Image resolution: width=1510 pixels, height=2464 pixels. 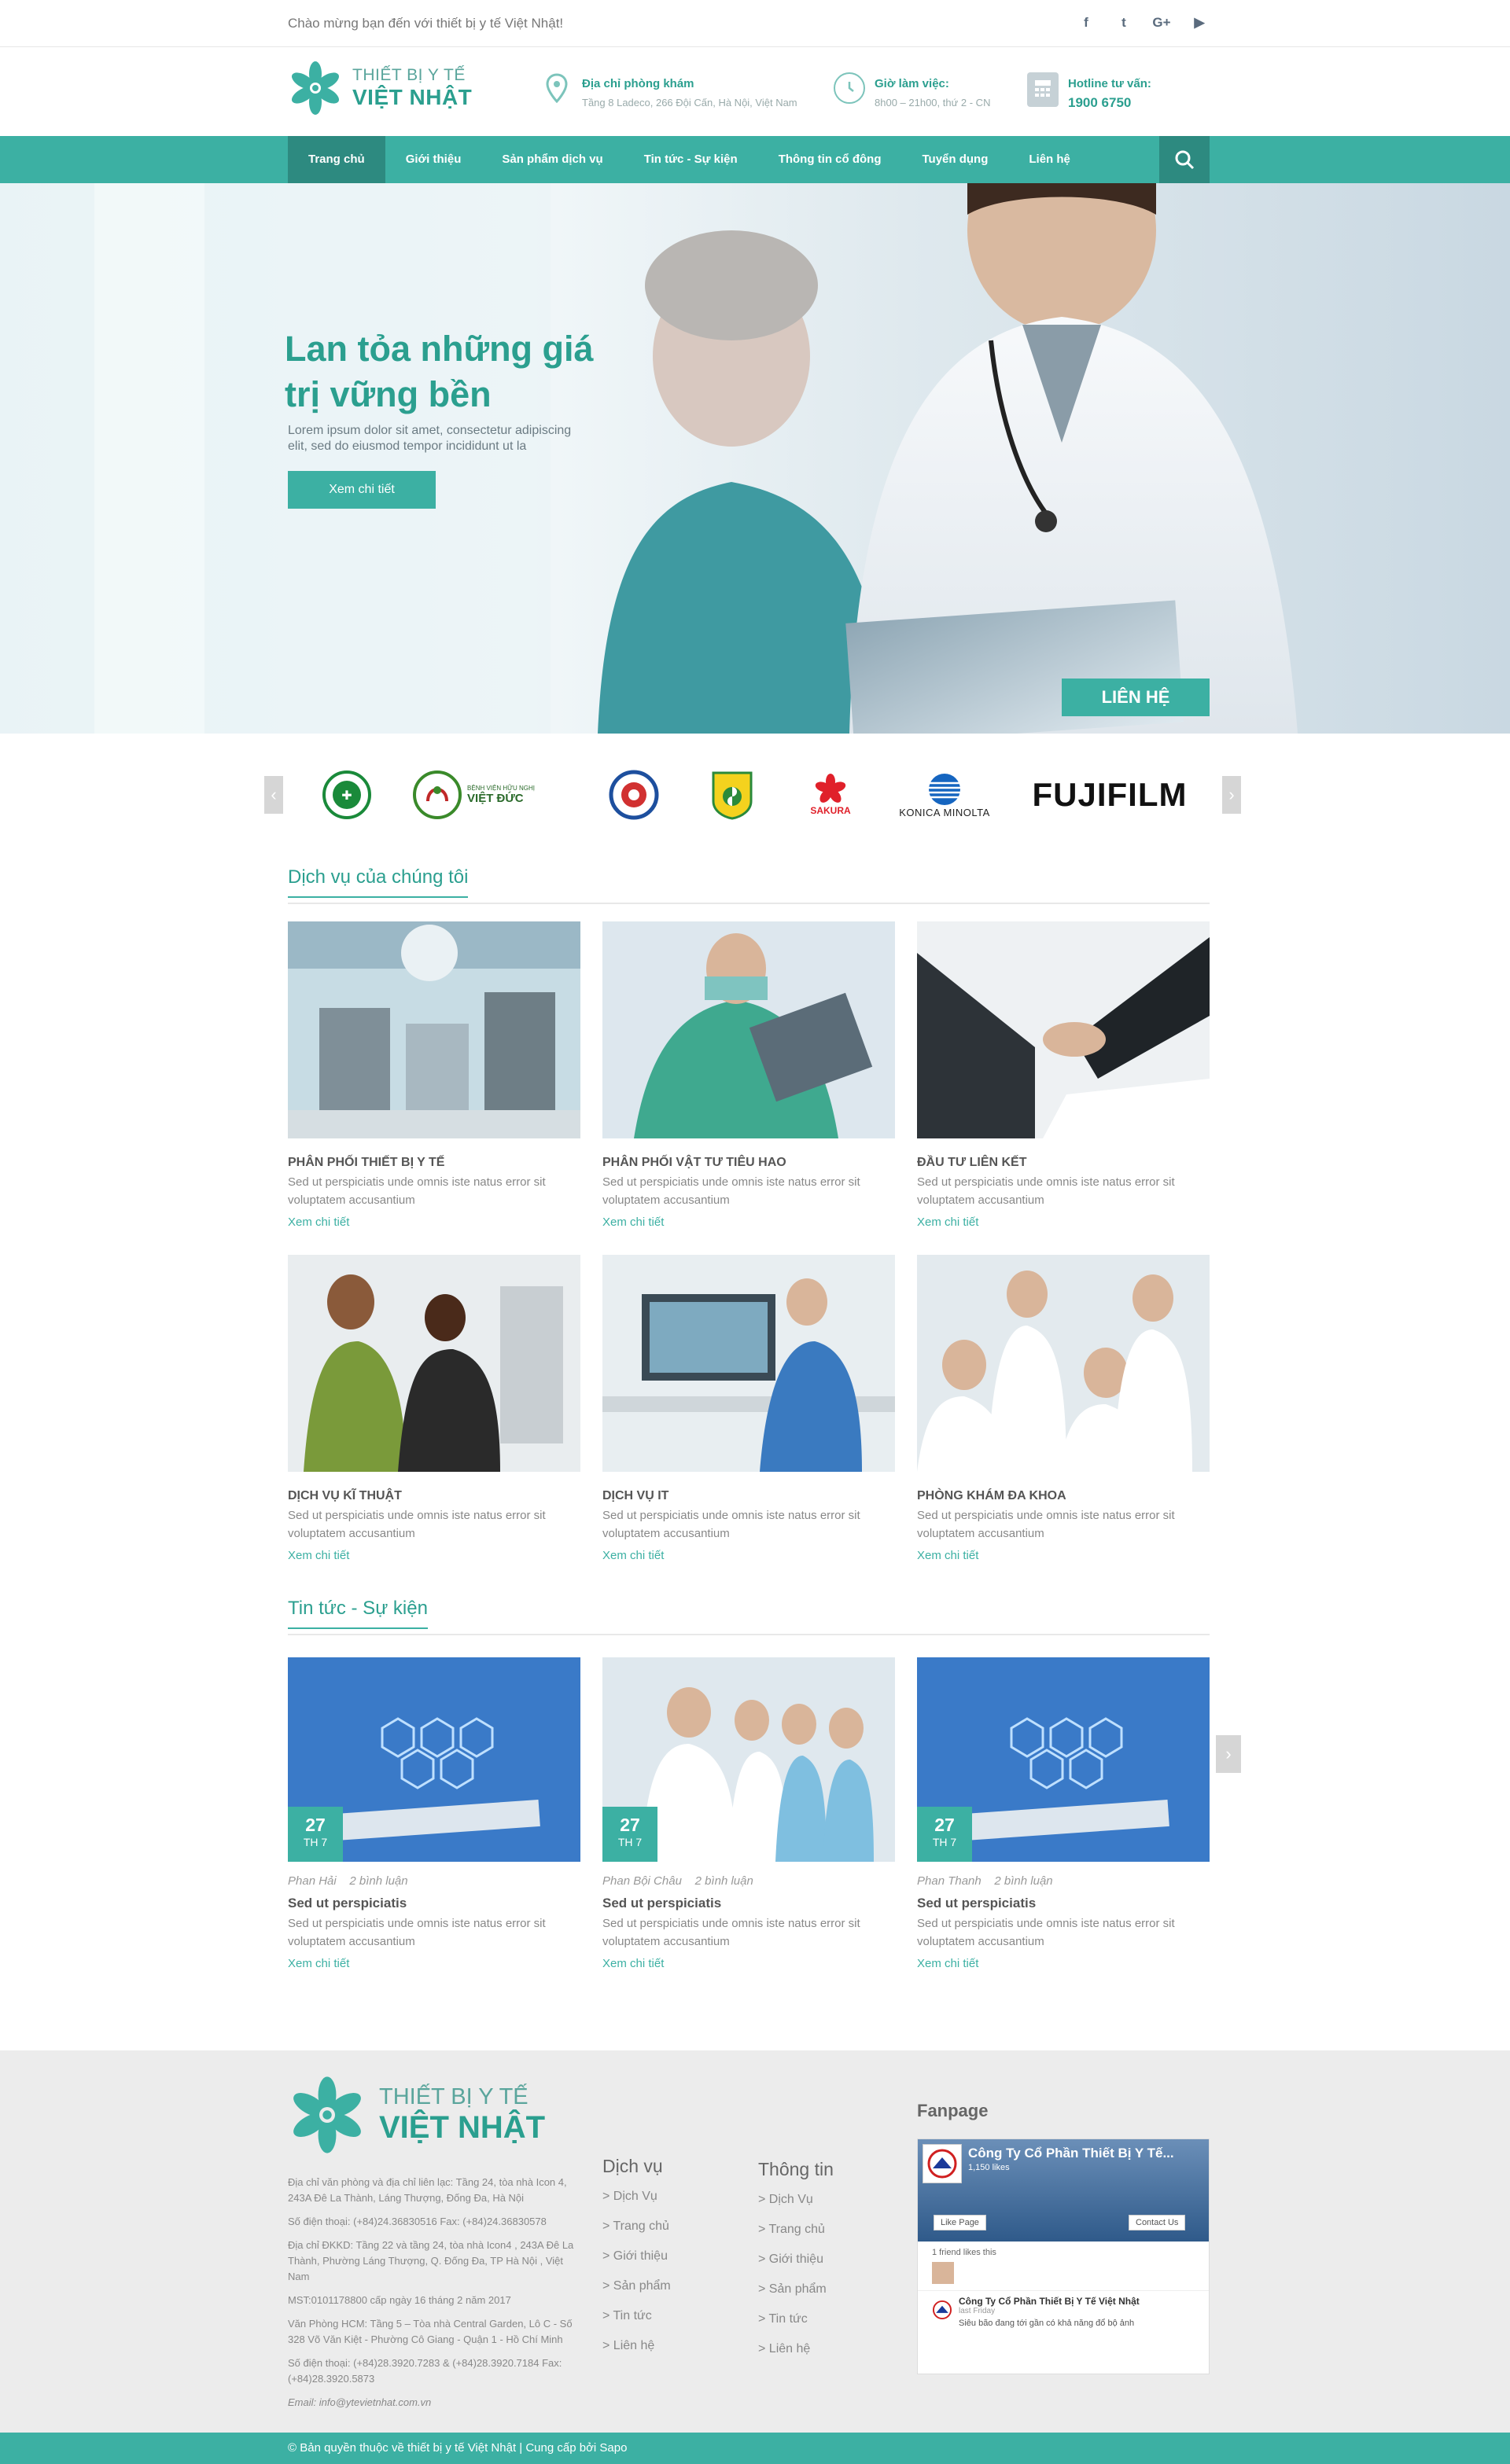 I want to click on news-author: Phan Thanh, so click(x=950, y=1881).